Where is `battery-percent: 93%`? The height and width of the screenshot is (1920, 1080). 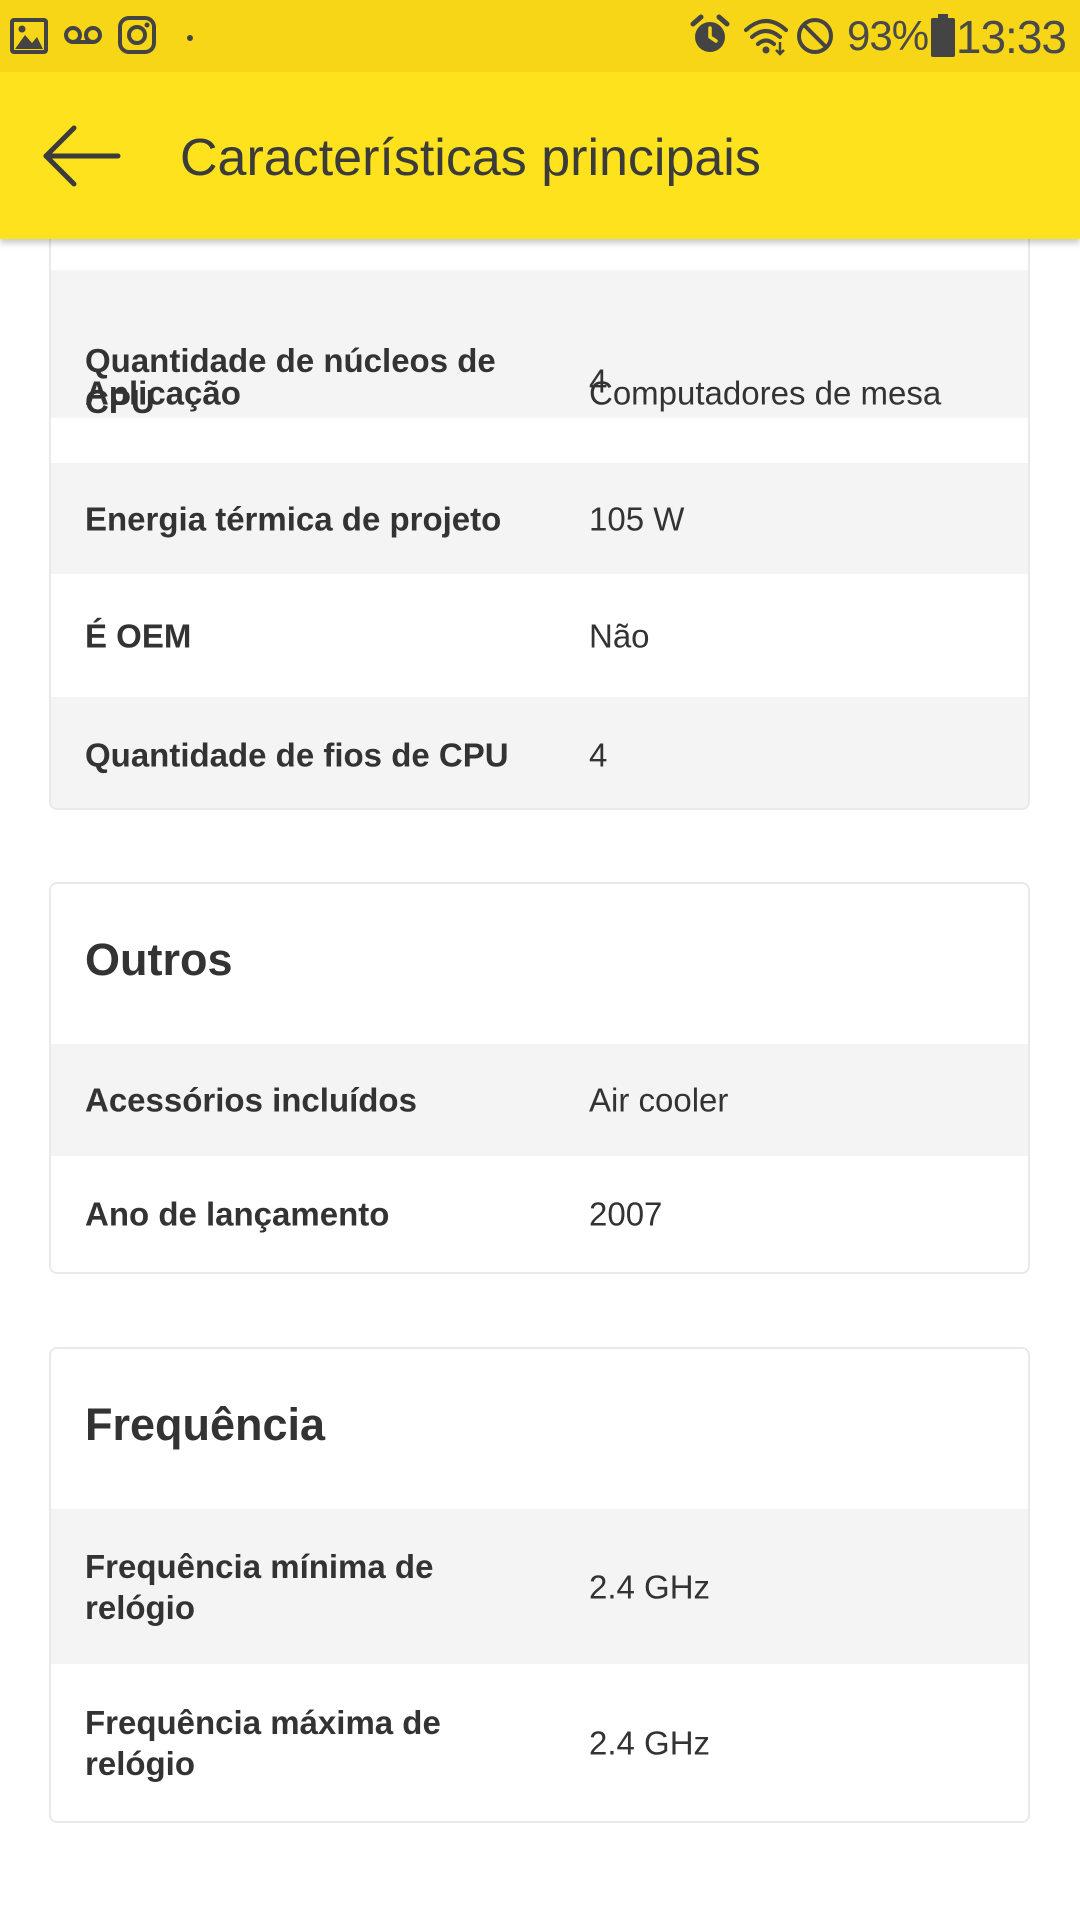 battery-percent: 93% is located at coordinates (888, 35).